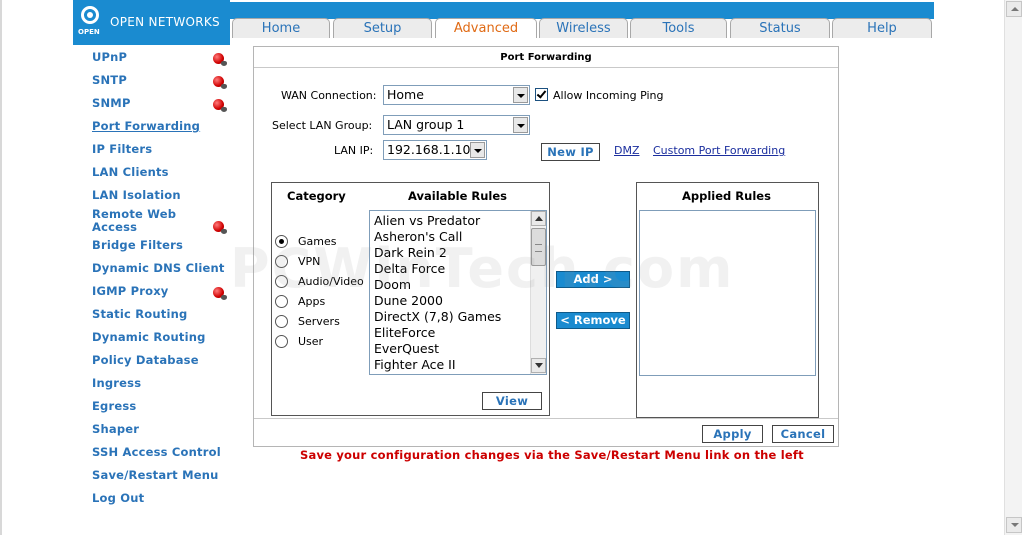  Describe the element at coordinates (162, 195) in the screenshot. I see `sidebar-item-lan-isolation: LAN Isolation` at that location.